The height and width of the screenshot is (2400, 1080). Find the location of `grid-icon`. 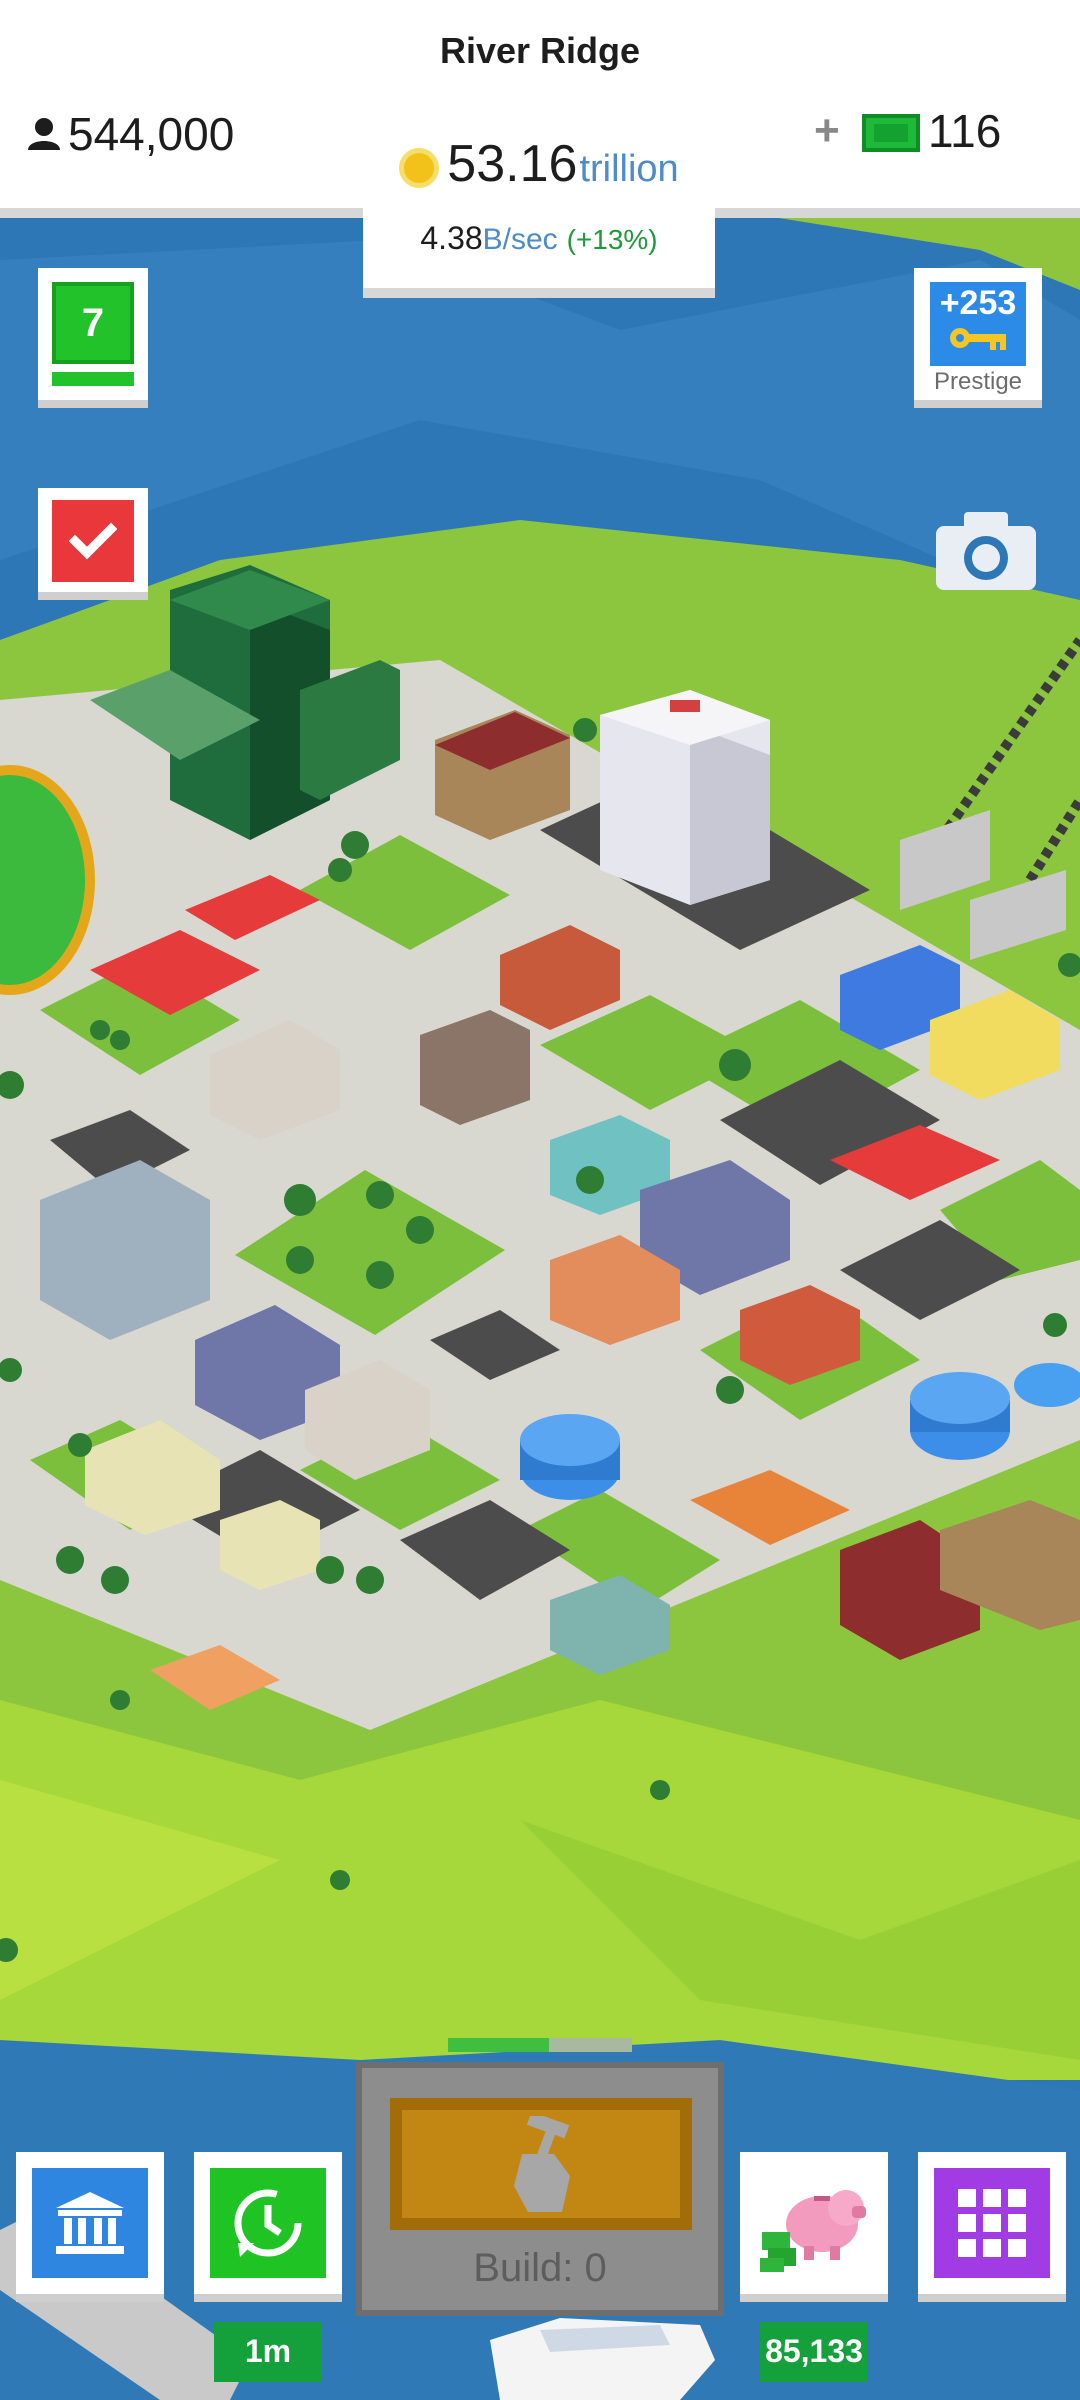

grid-icon is located at coordinates (992, 2223).